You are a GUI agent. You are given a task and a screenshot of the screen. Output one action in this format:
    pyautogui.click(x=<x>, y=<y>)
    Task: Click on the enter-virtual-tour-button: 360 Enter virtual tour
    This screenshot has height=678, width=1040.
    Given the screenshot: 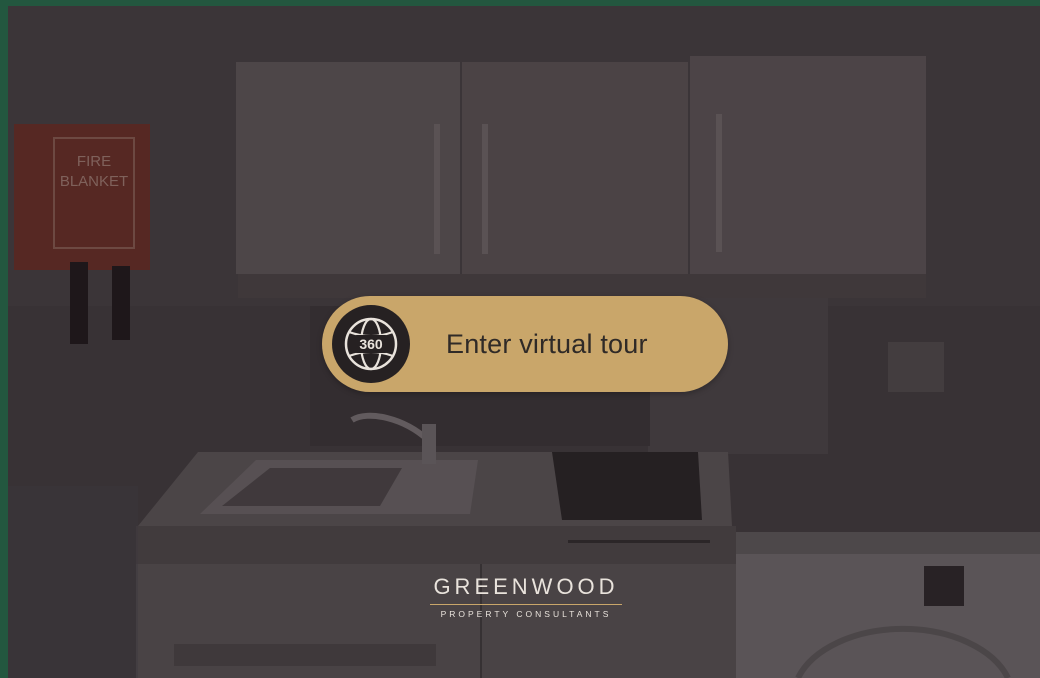 What is the action you would take?
    pyautogui.click(x=525, y=344)
    